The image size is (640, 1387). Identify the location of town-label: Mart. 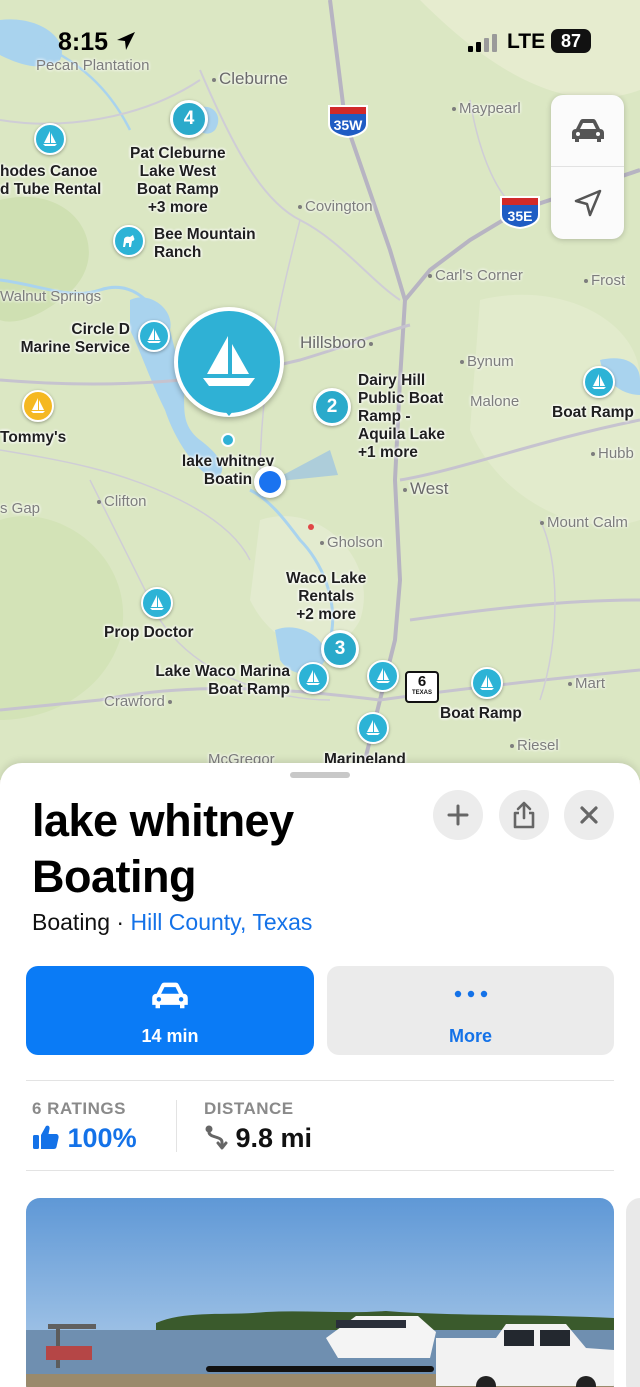
(586, 683).